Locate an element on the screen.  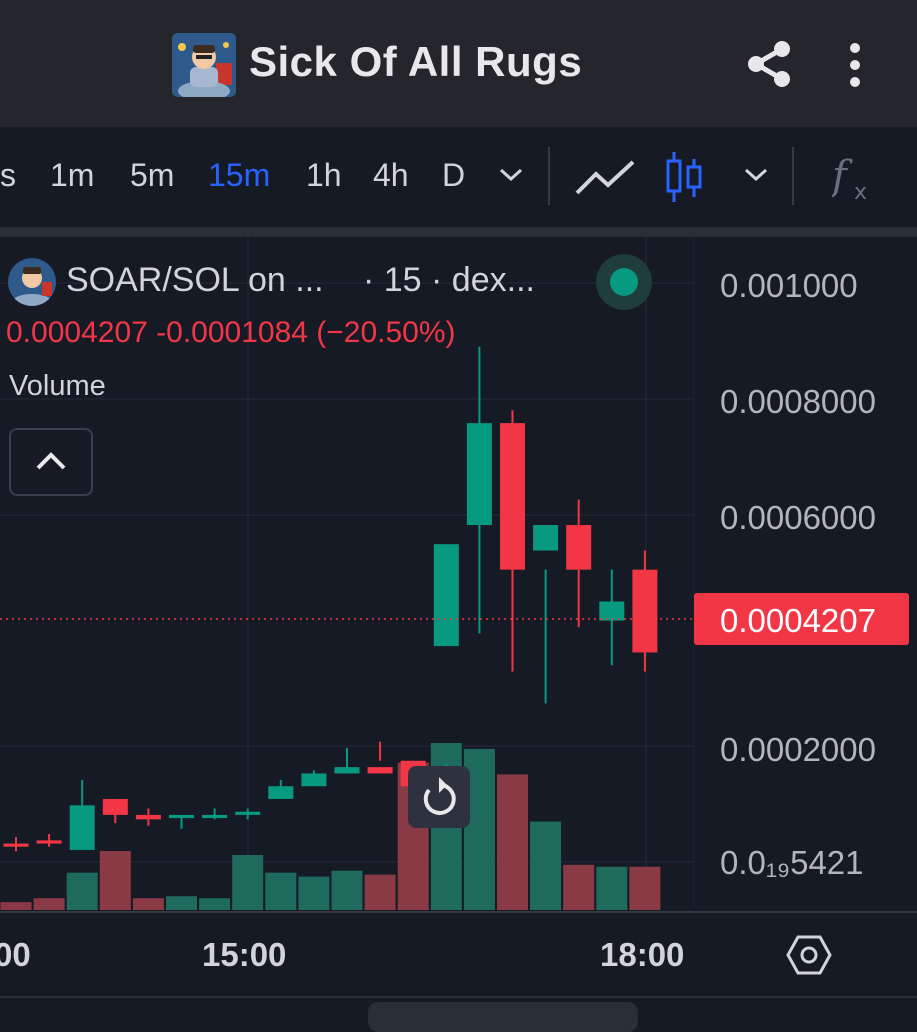
x-tick-label: 00 is located at coordinates (15, 954).